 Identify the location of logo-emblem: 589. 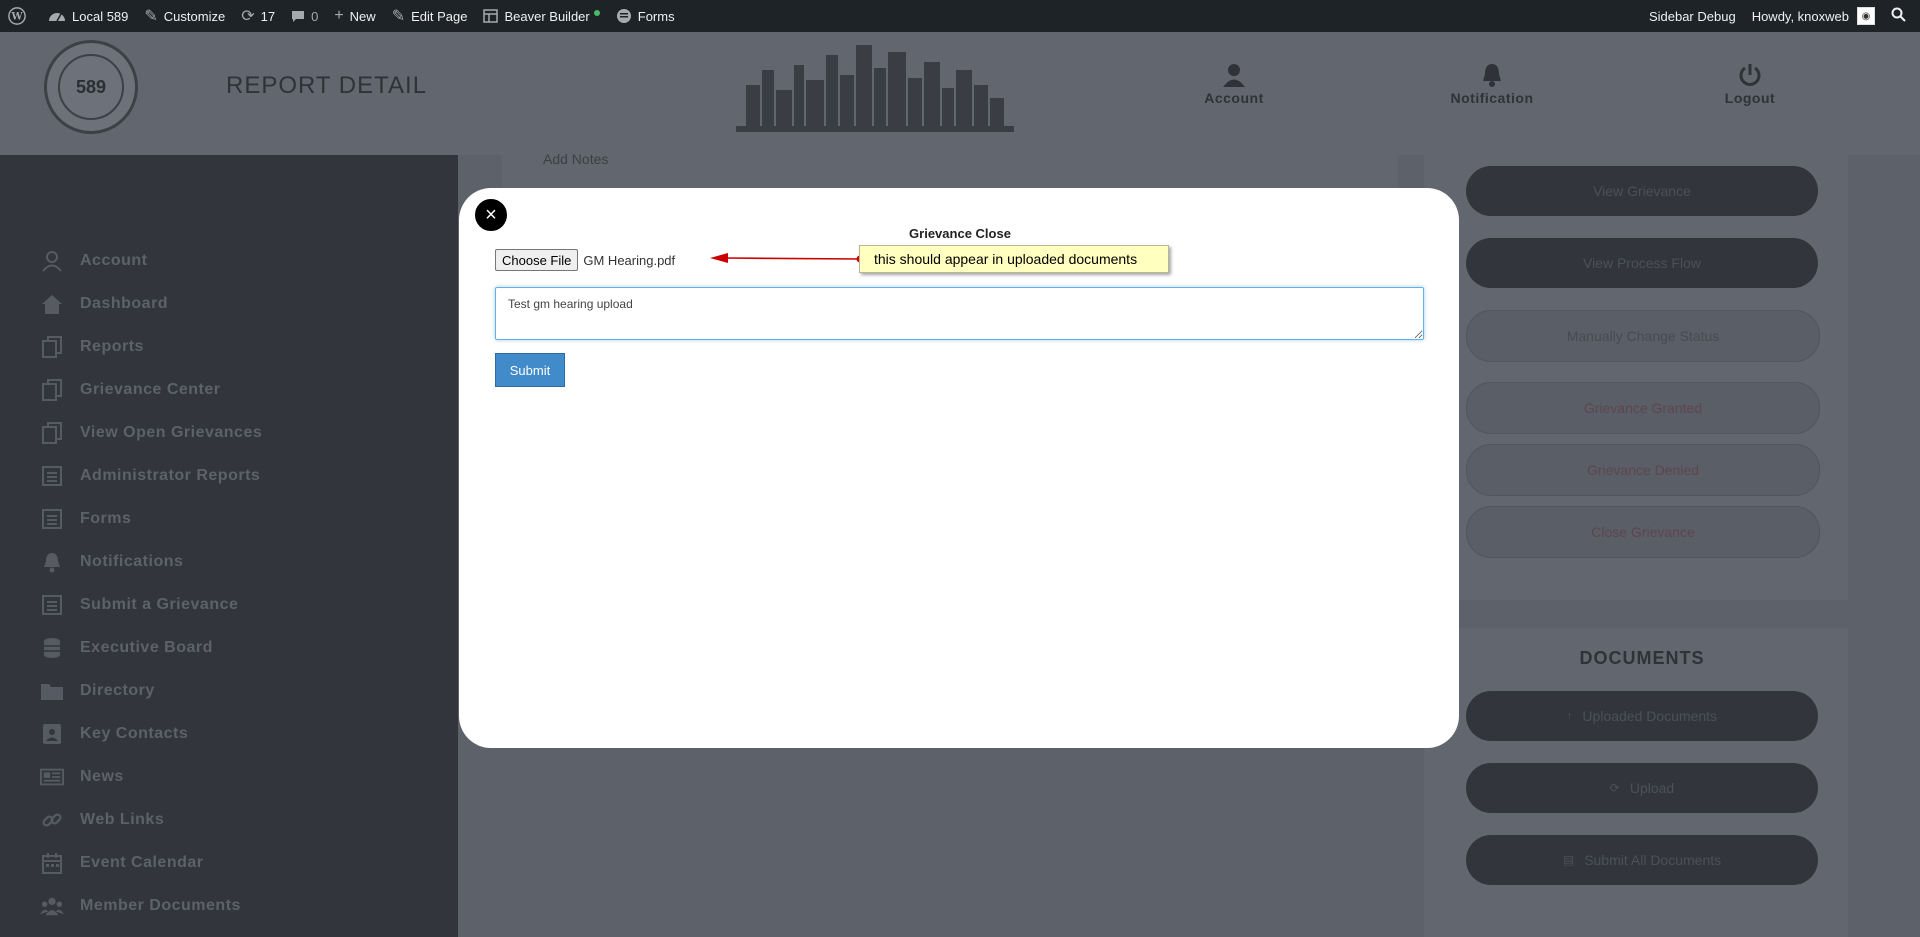
(91, 87).